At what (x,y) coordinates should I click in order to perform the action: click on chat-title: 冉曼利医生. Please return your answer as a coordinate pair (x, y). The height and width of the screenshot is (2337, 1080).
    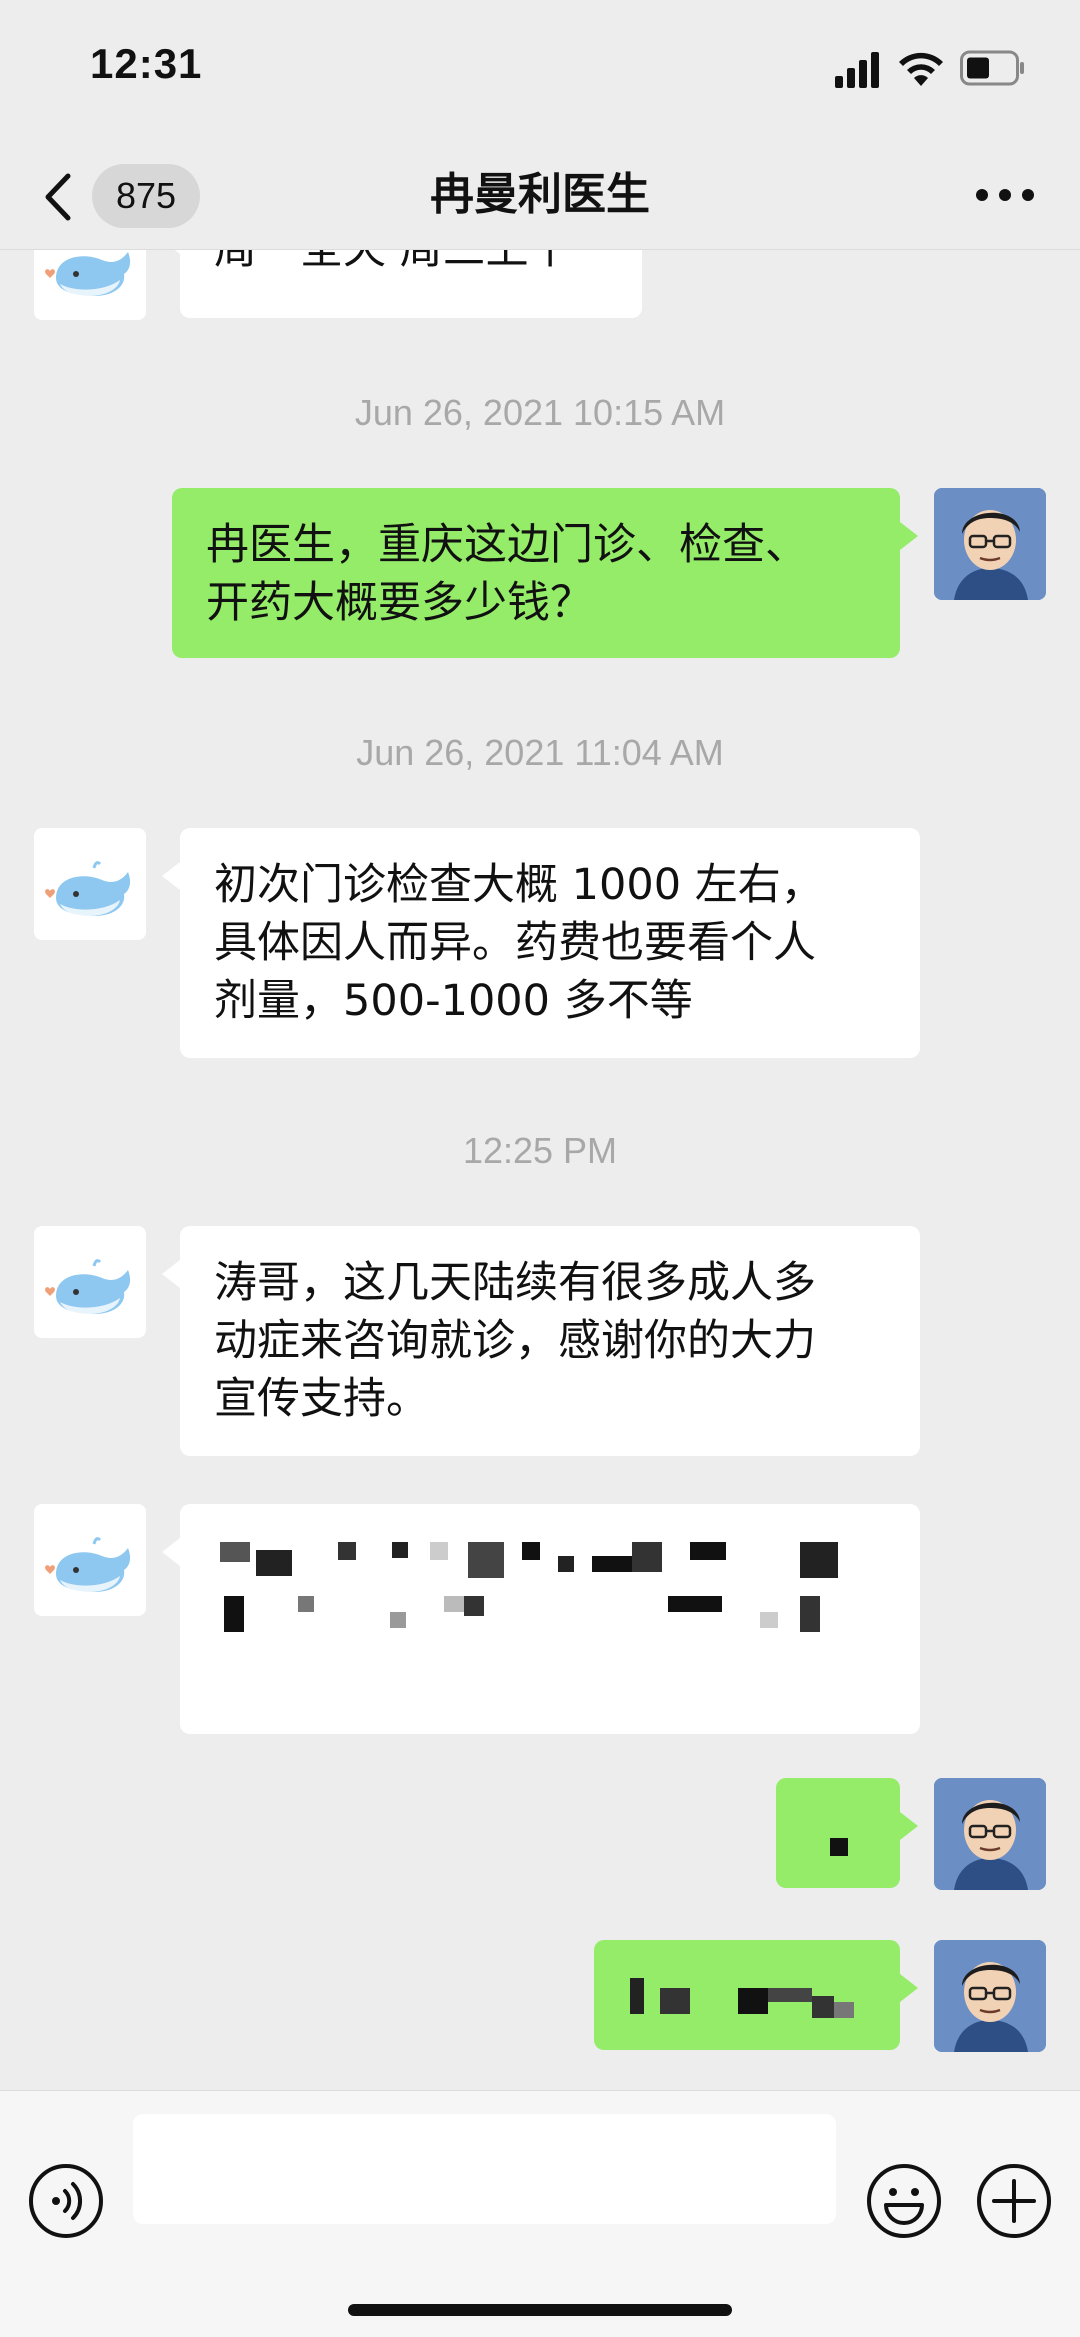
    Looking at the image, I should click on (540, 194).